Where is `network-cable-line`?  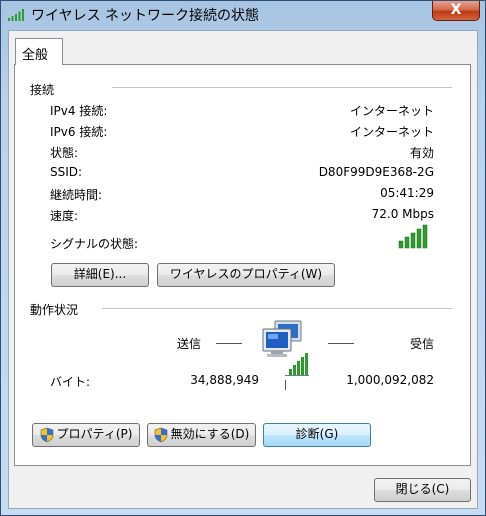
network-cable-line is located at coordinates (285, 385).